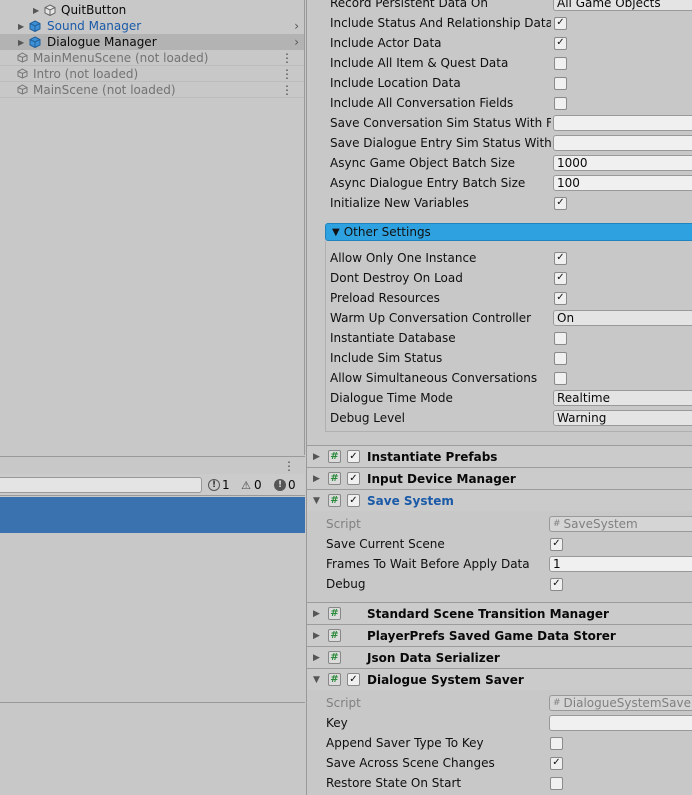 The width and height of the screenshot is (692, 795). I want to click on append-saver-type-to-key-checkbox, so click(556, 743).